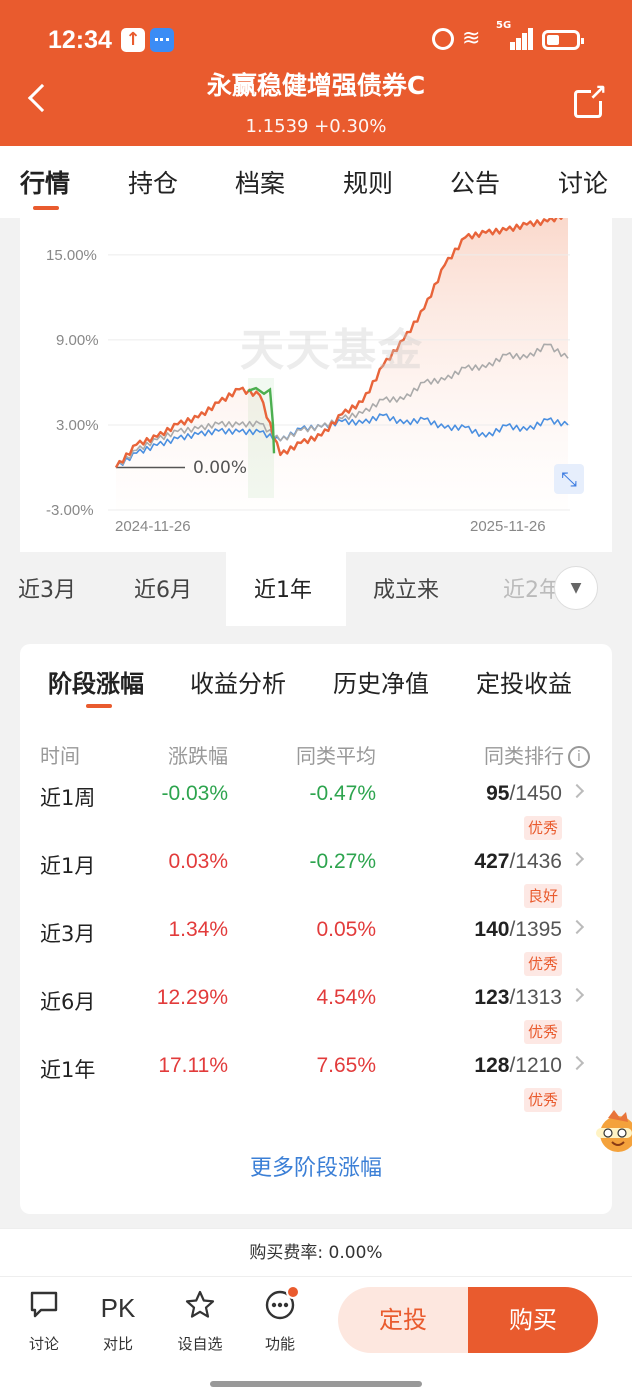 The width and height of the screenshot is (632, 1400). Describe the element at coordinates (342, 793) in the screenshot. I see `row-peer-average: -0.47%` at that location.